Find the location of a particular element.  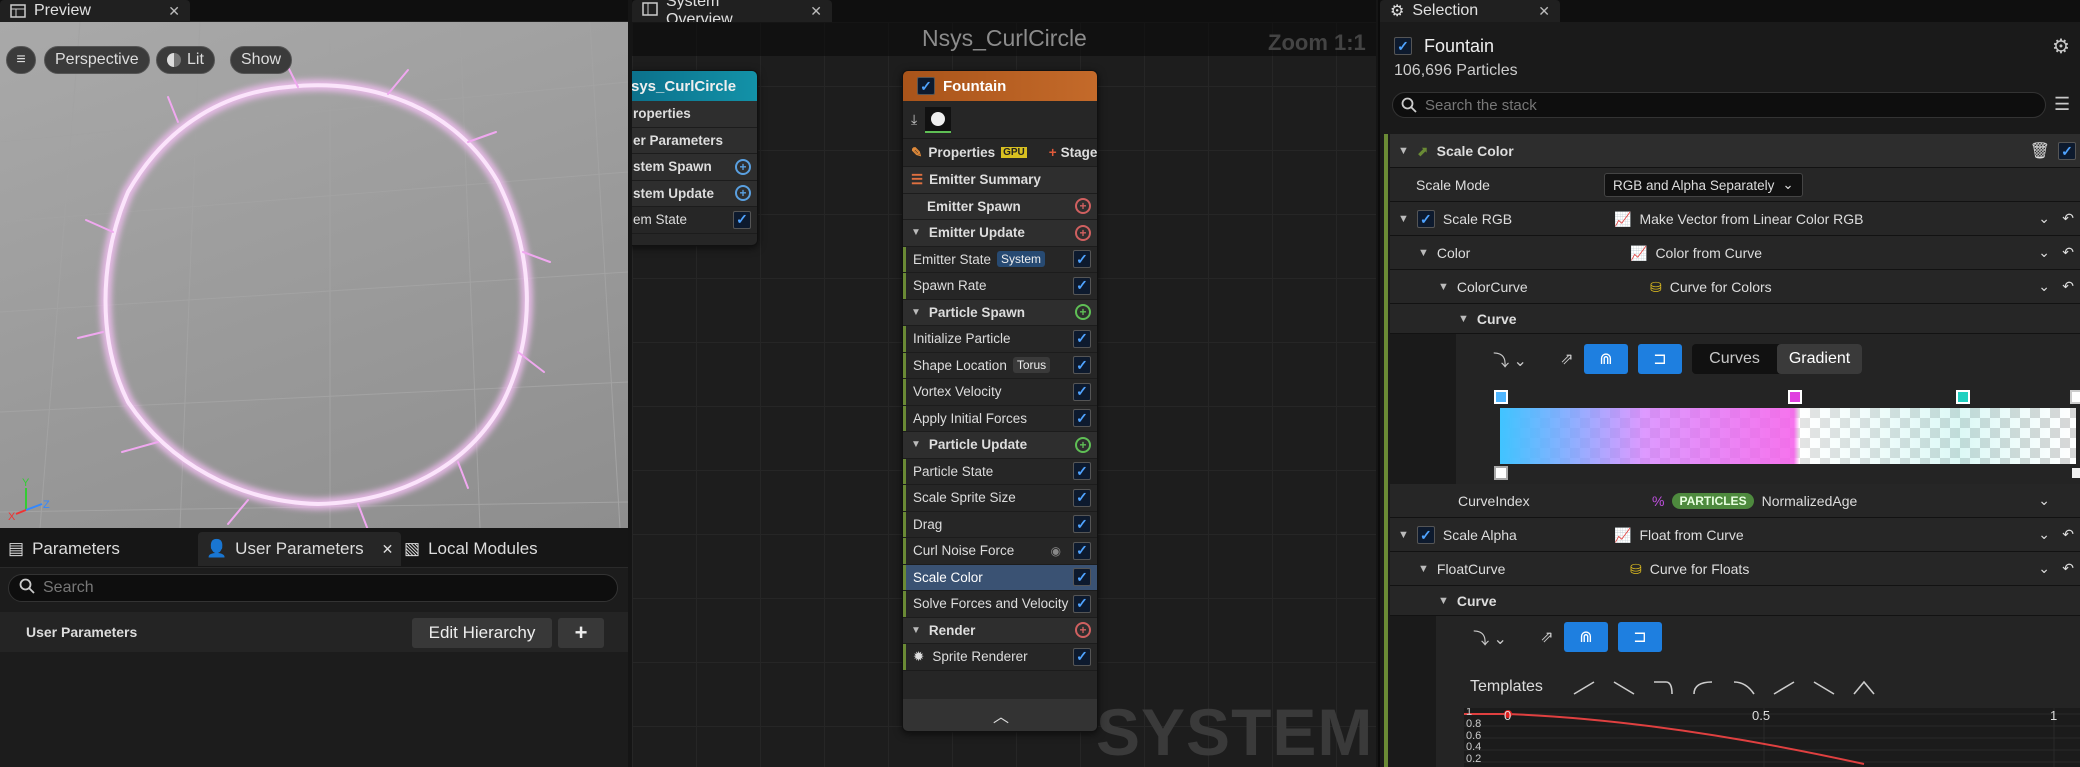

gradient-button: Gradient is located at coordinates (1819, 359).